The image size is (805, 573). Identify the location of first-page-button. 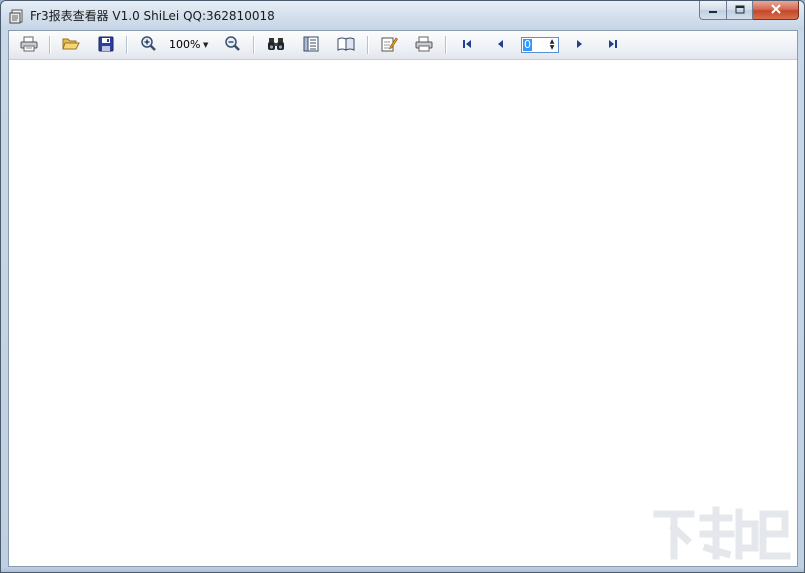
(467, 45).